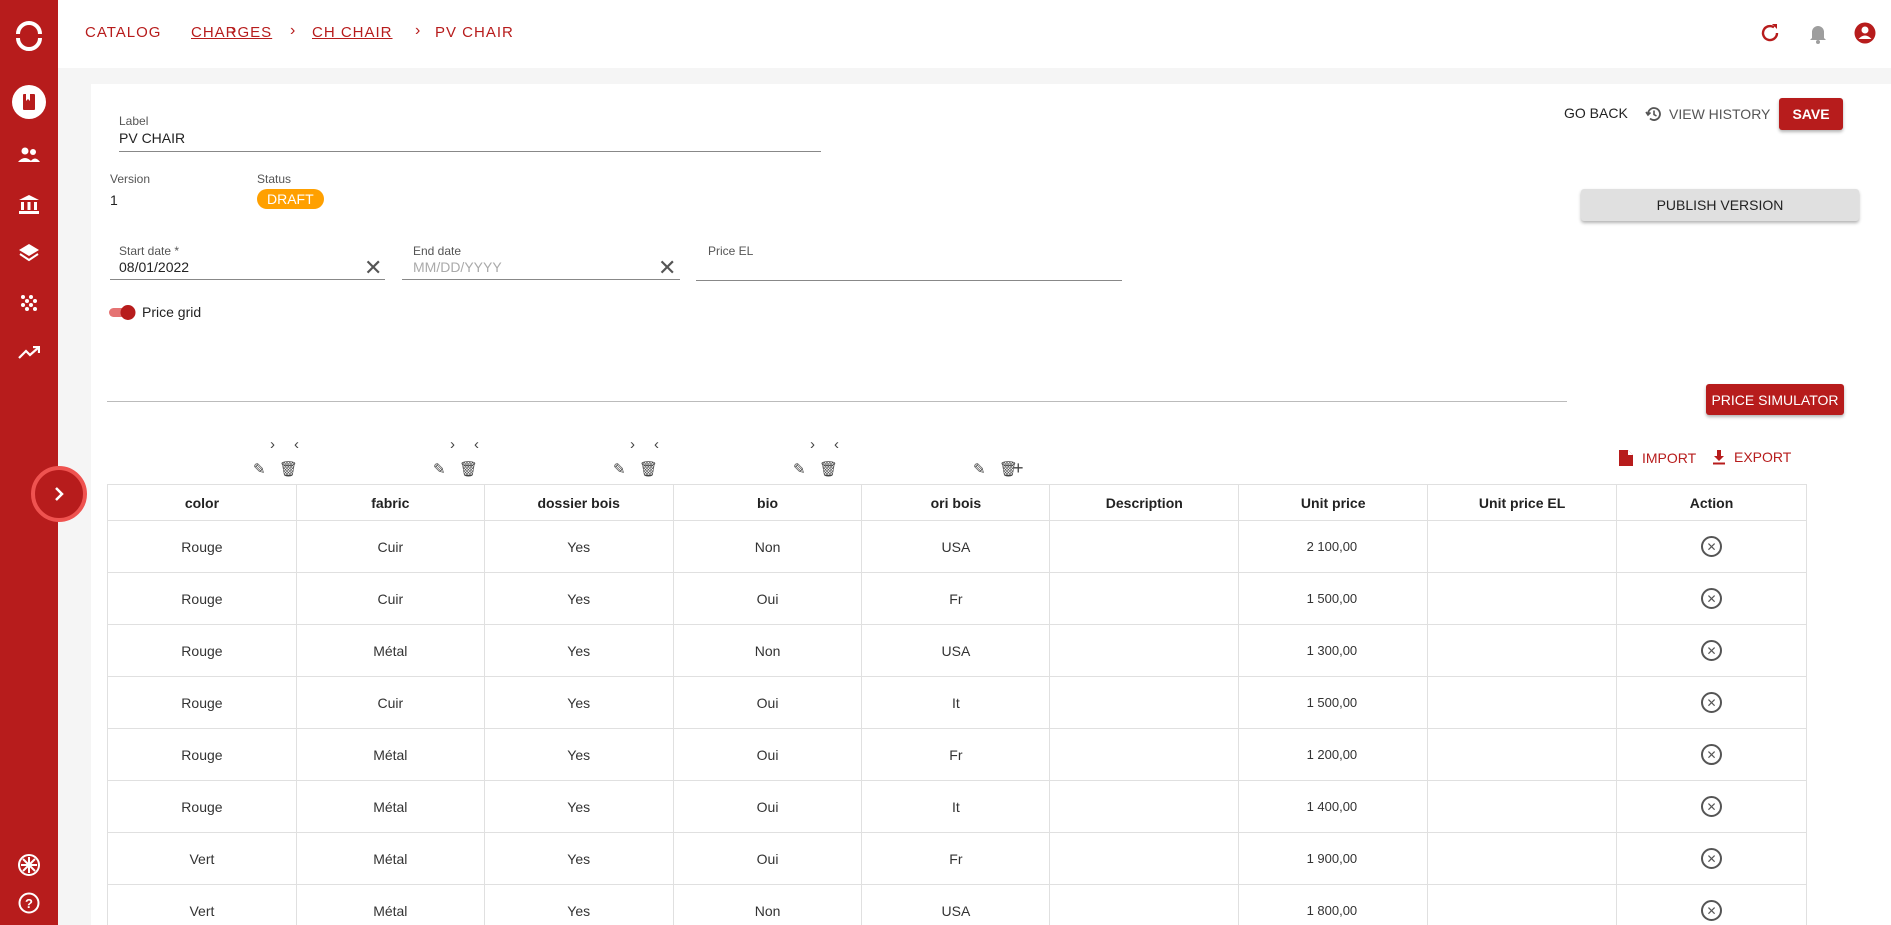 The image size is (1891, 925). I want to click on export-button: EXPORT, so click(1751, 457).